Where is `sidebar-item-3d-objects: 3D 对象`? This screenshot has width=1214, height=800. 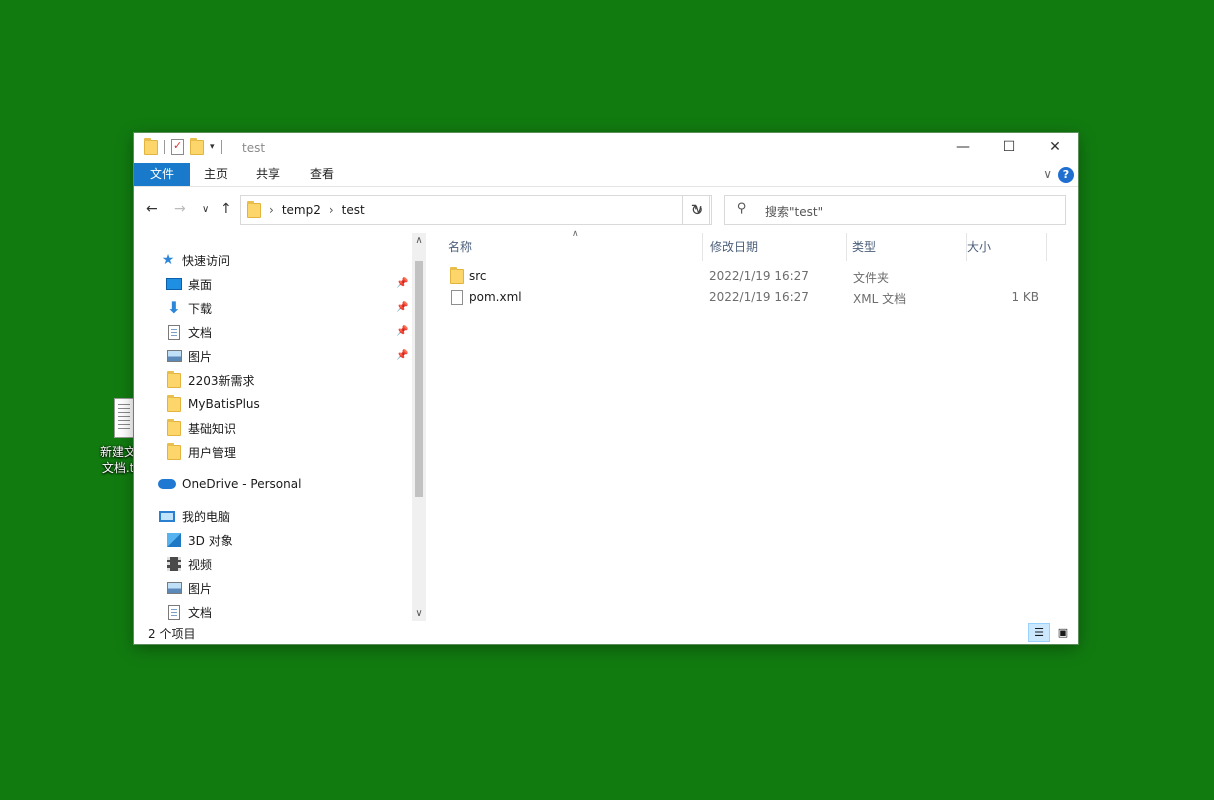
sidebar-item-3d-objects: 3D 对象 is located at coordinates (199, 540).